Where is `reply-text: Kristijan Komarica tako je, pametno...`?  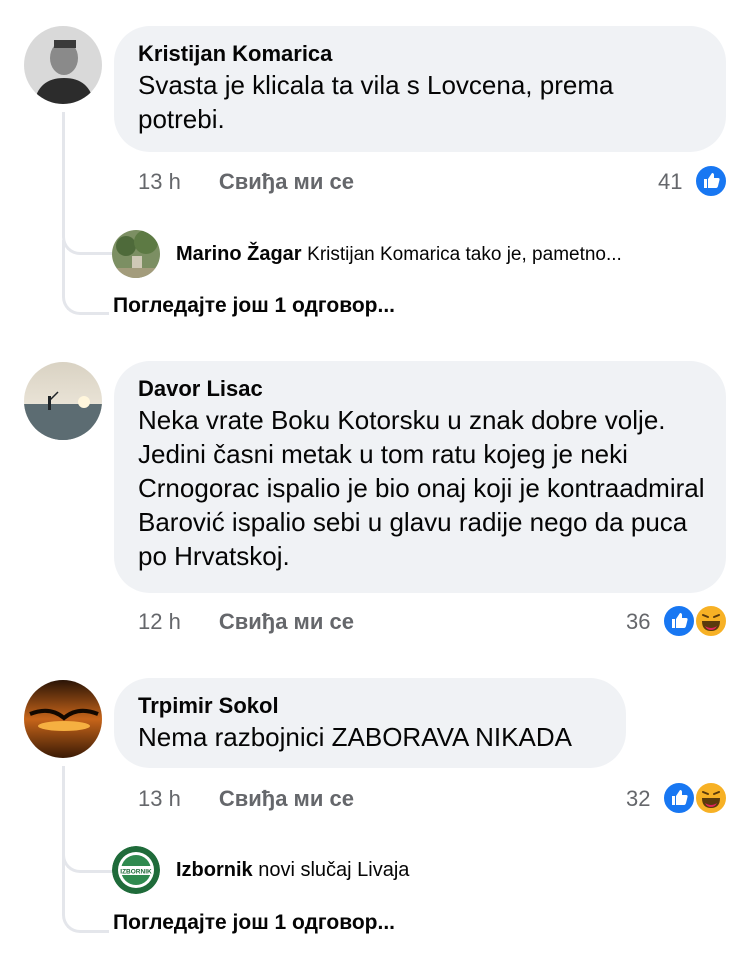 reply-text: Kristijan Komarica tako je, pametno... is located at coordinates (464, 254).